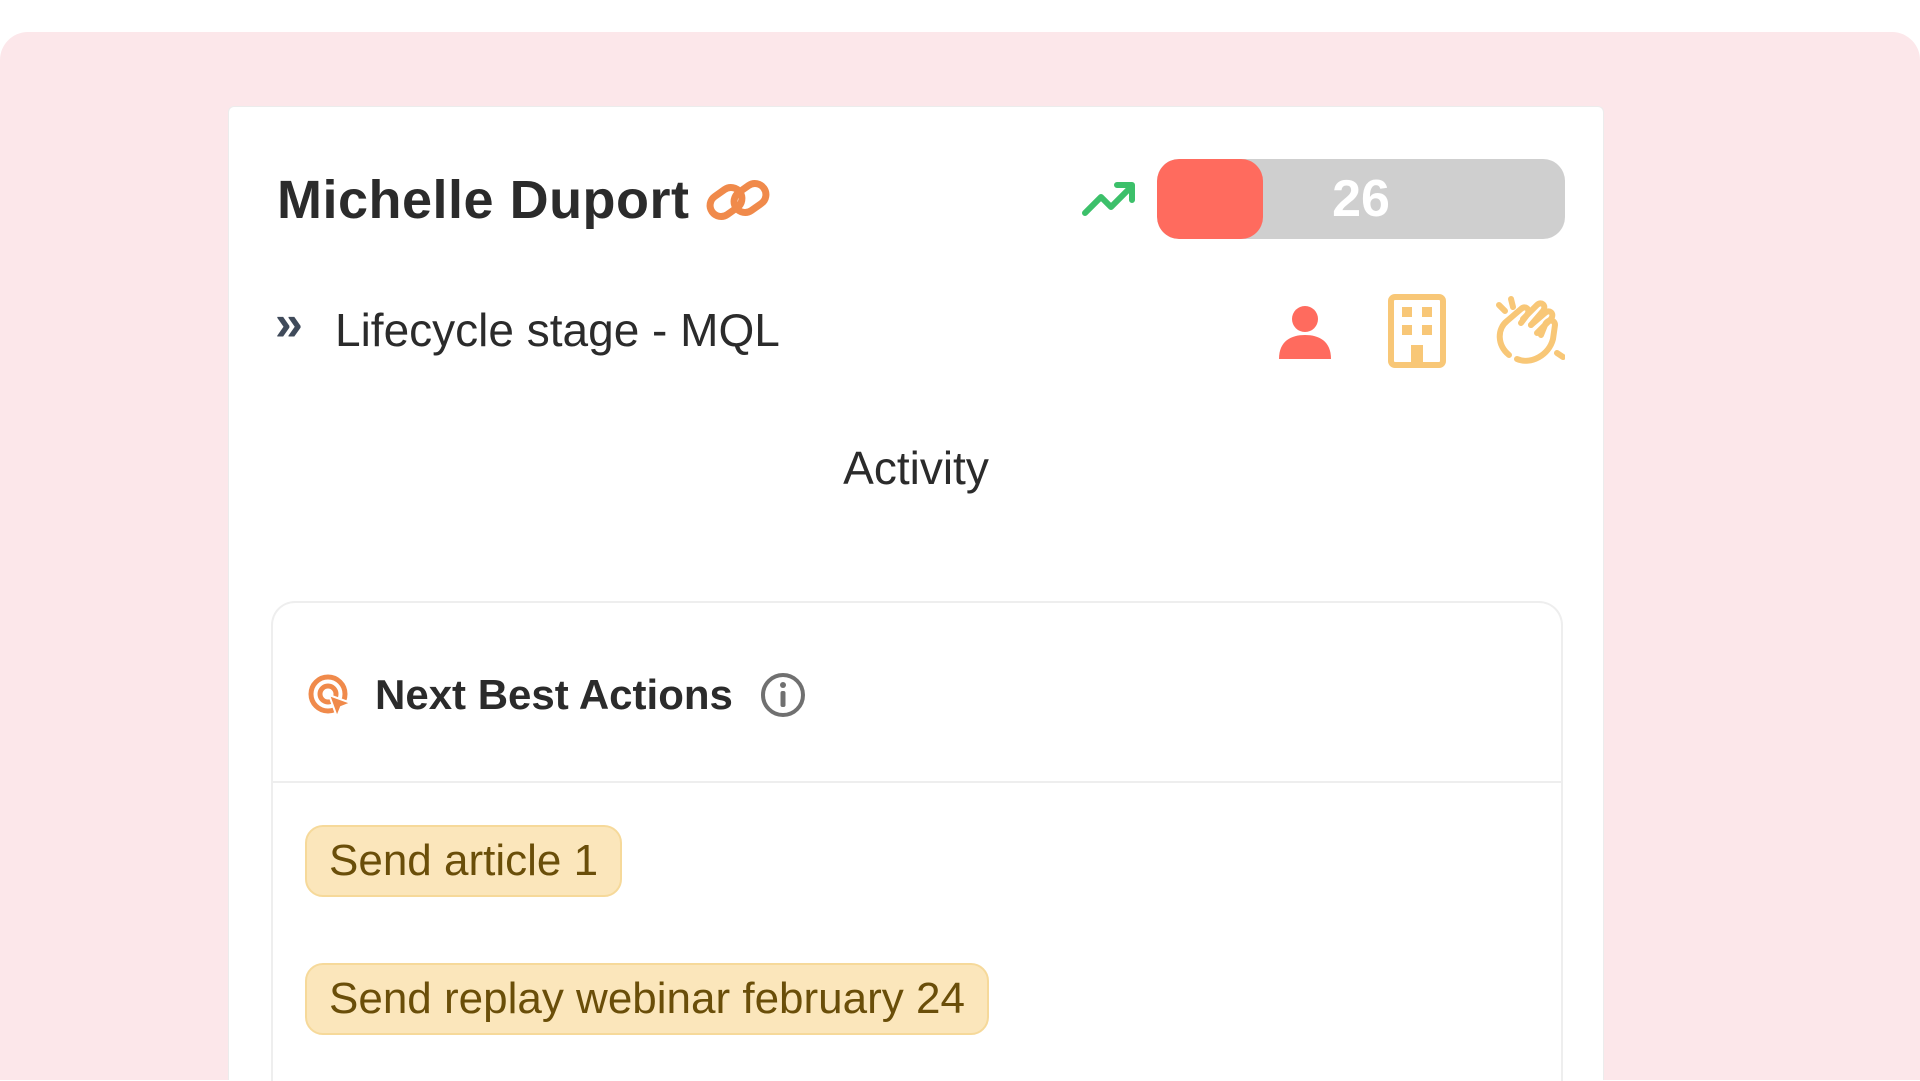  Describe the element at coordinates (289, 323) in the screenshot. I see `double-chevron-right-icon: »` at that location.